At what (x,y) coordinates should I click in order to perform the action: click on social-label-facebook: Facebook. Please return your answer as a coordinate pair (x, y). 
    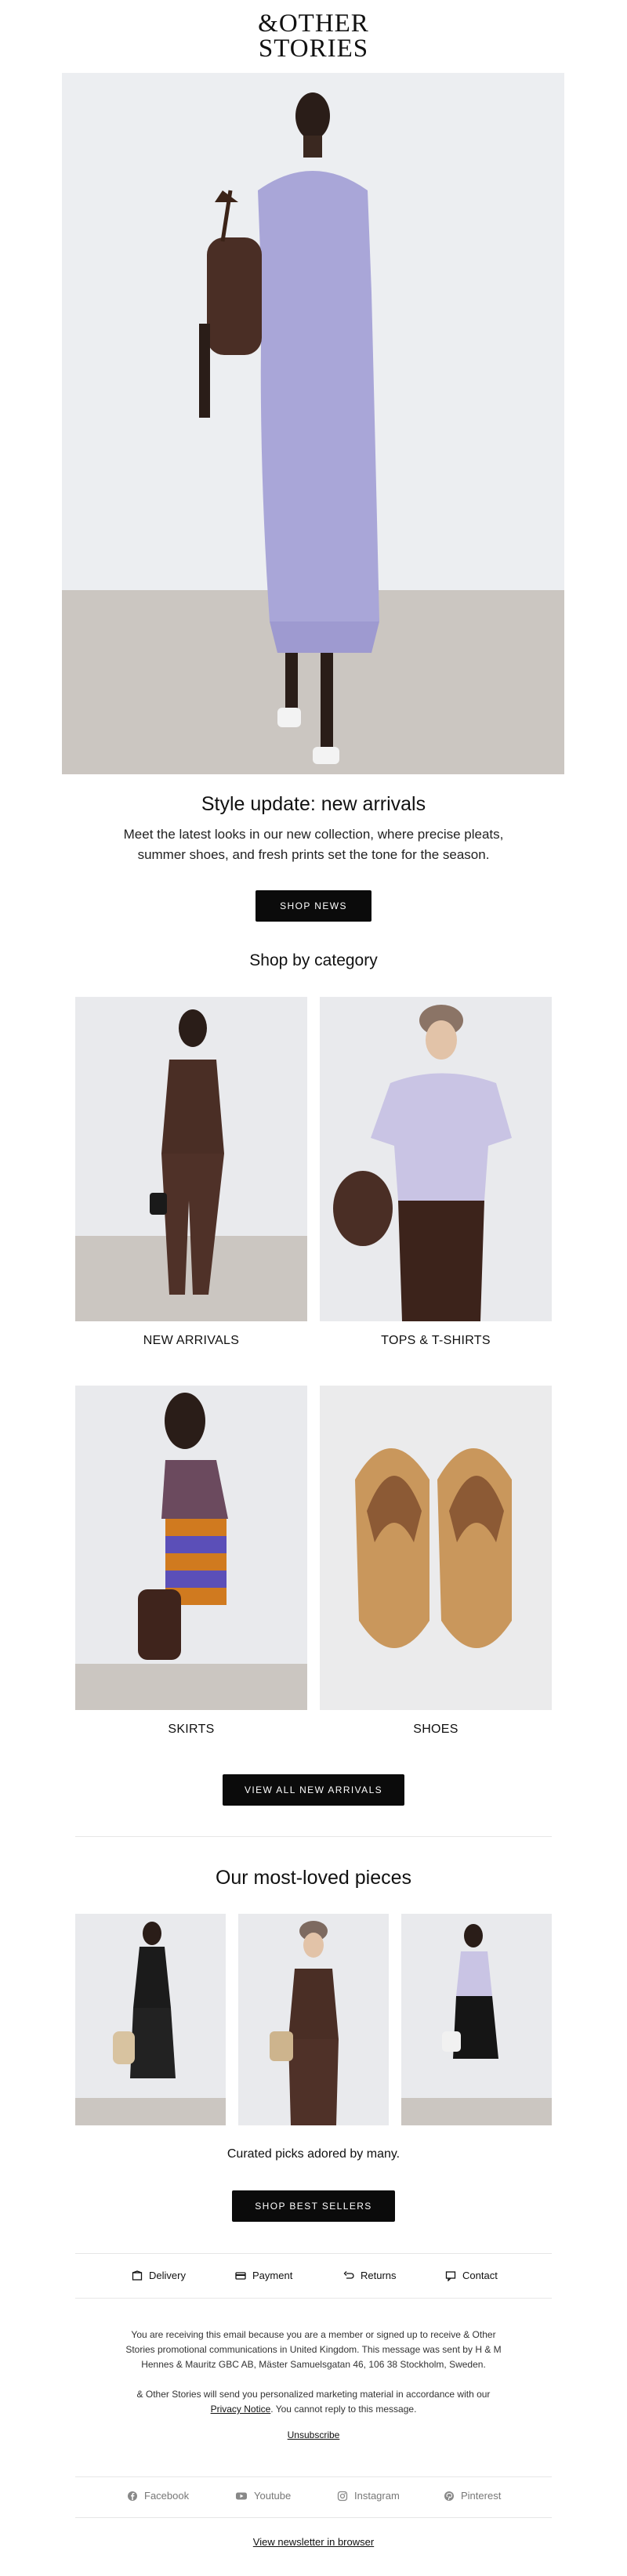
    Looking at the image, I should click on (167, 2496).